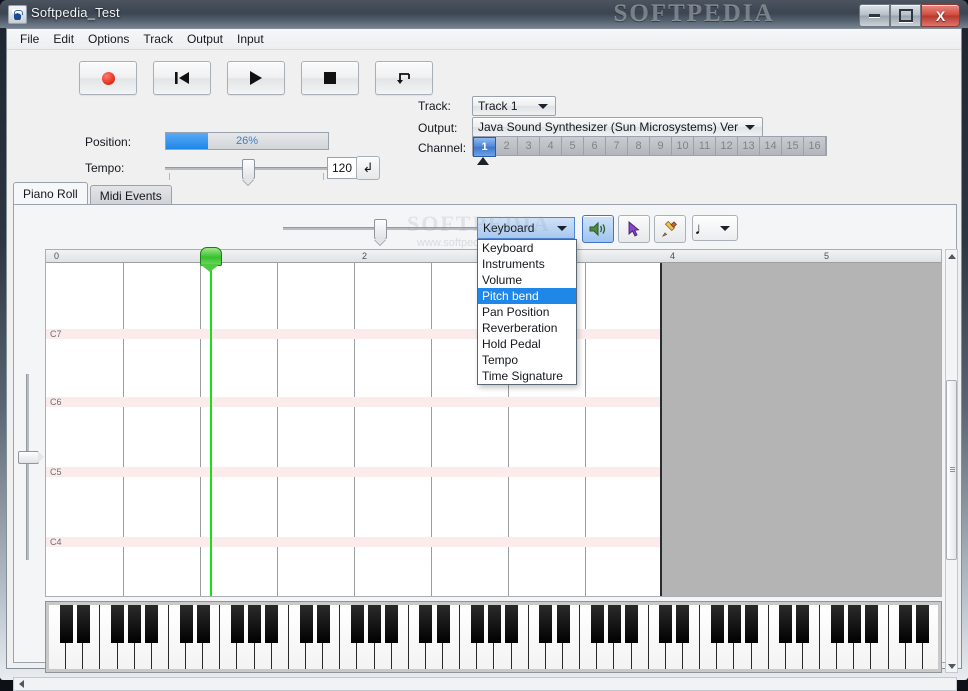 Image resolution: width=968 pixels, height=691 pixels. I want to click on channel-selector: 1 2 3 4 5 6 7 8 9 10 11 12 13 14 15 16, so click(649, 146).